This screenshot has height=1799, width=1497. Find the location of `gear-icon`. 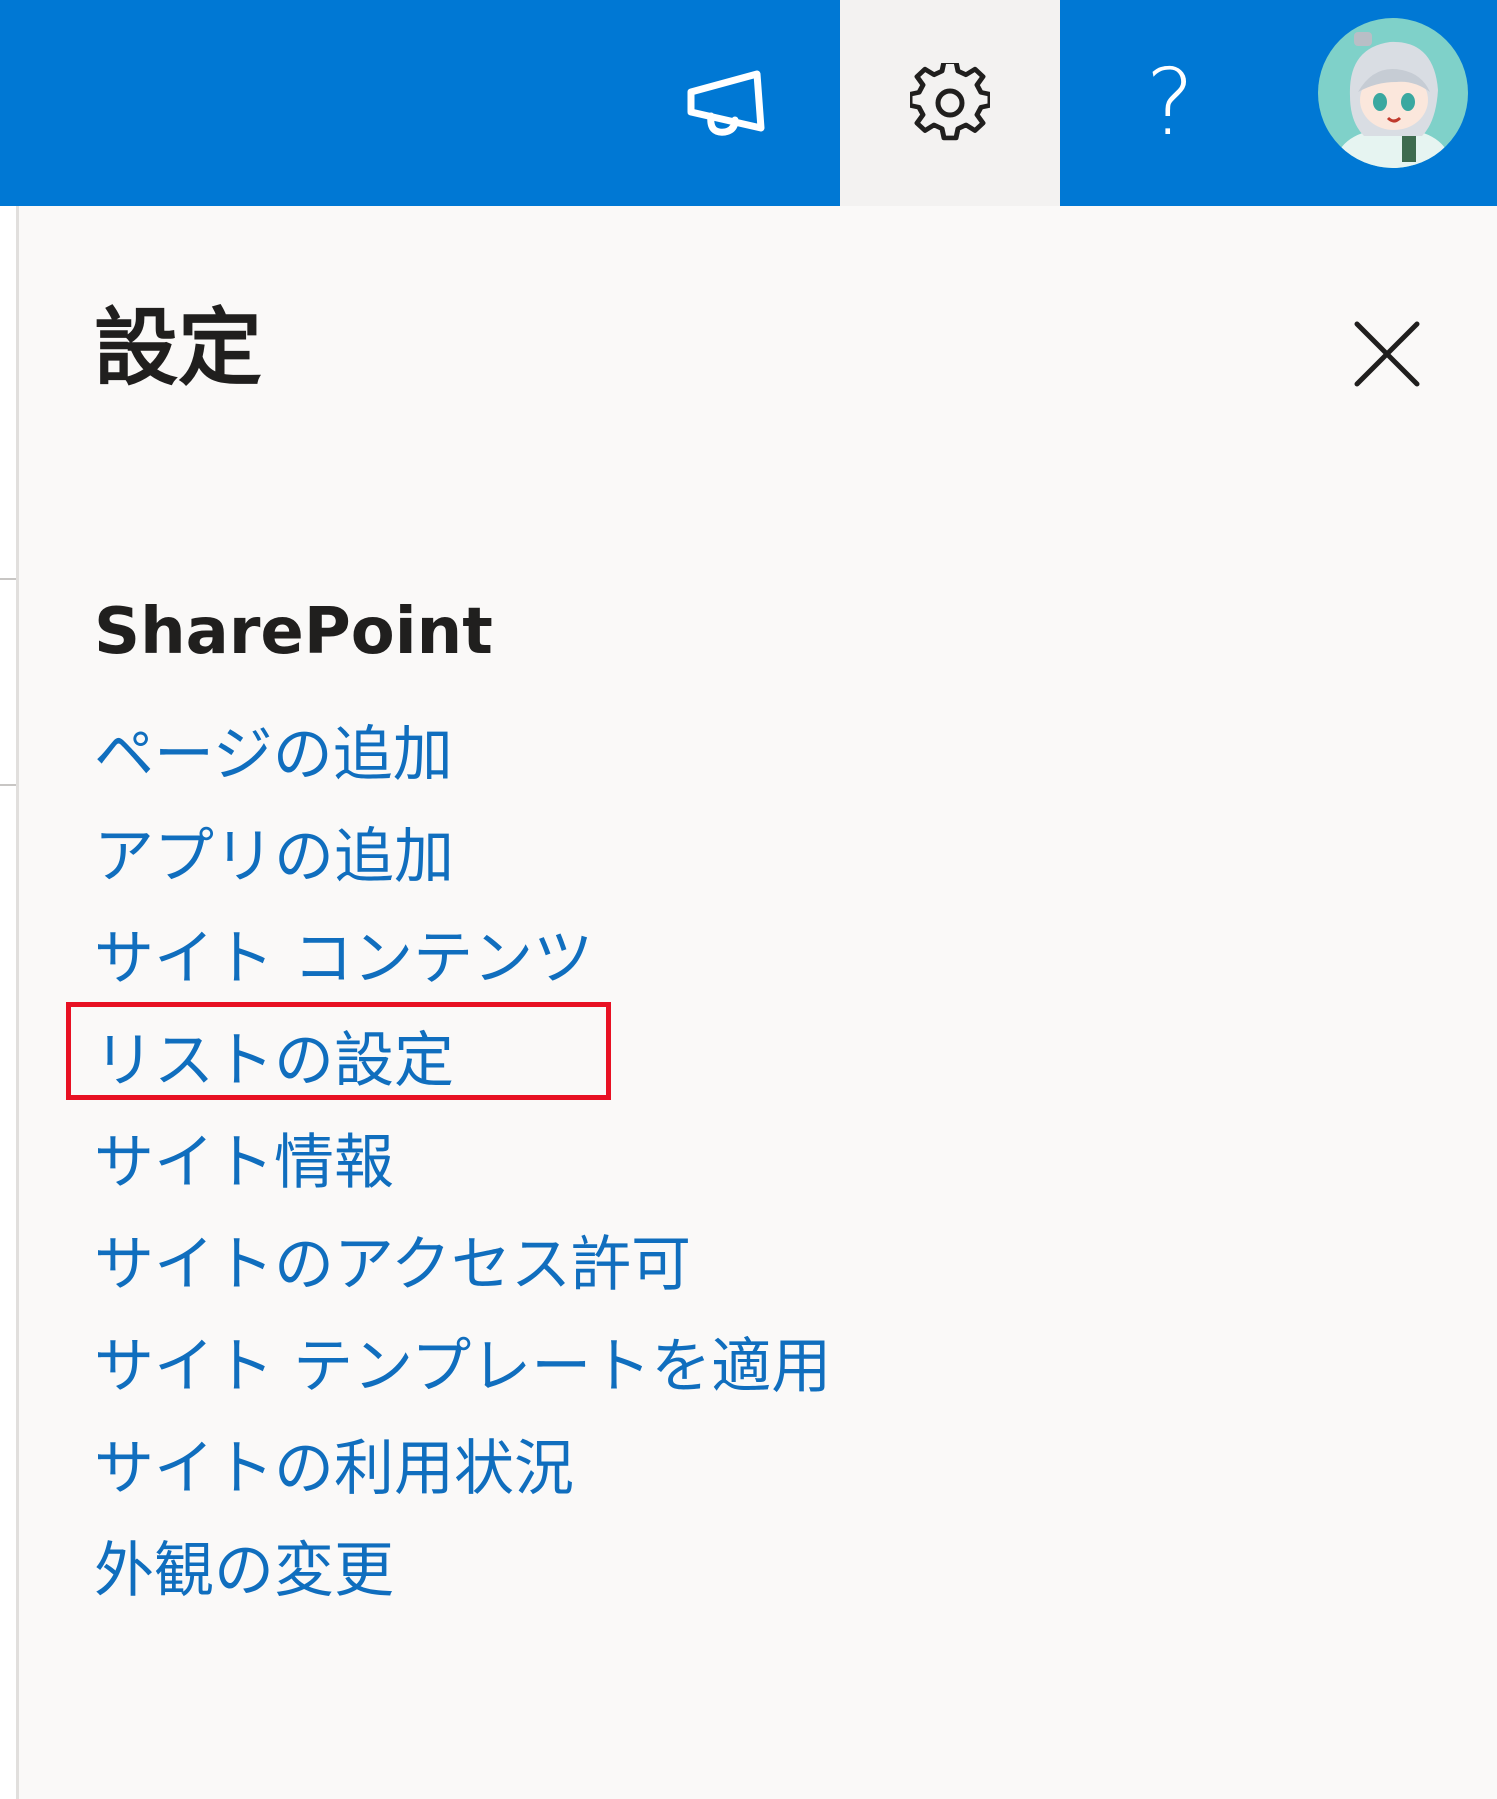

gear-icon is located at coordinates (950, 102).